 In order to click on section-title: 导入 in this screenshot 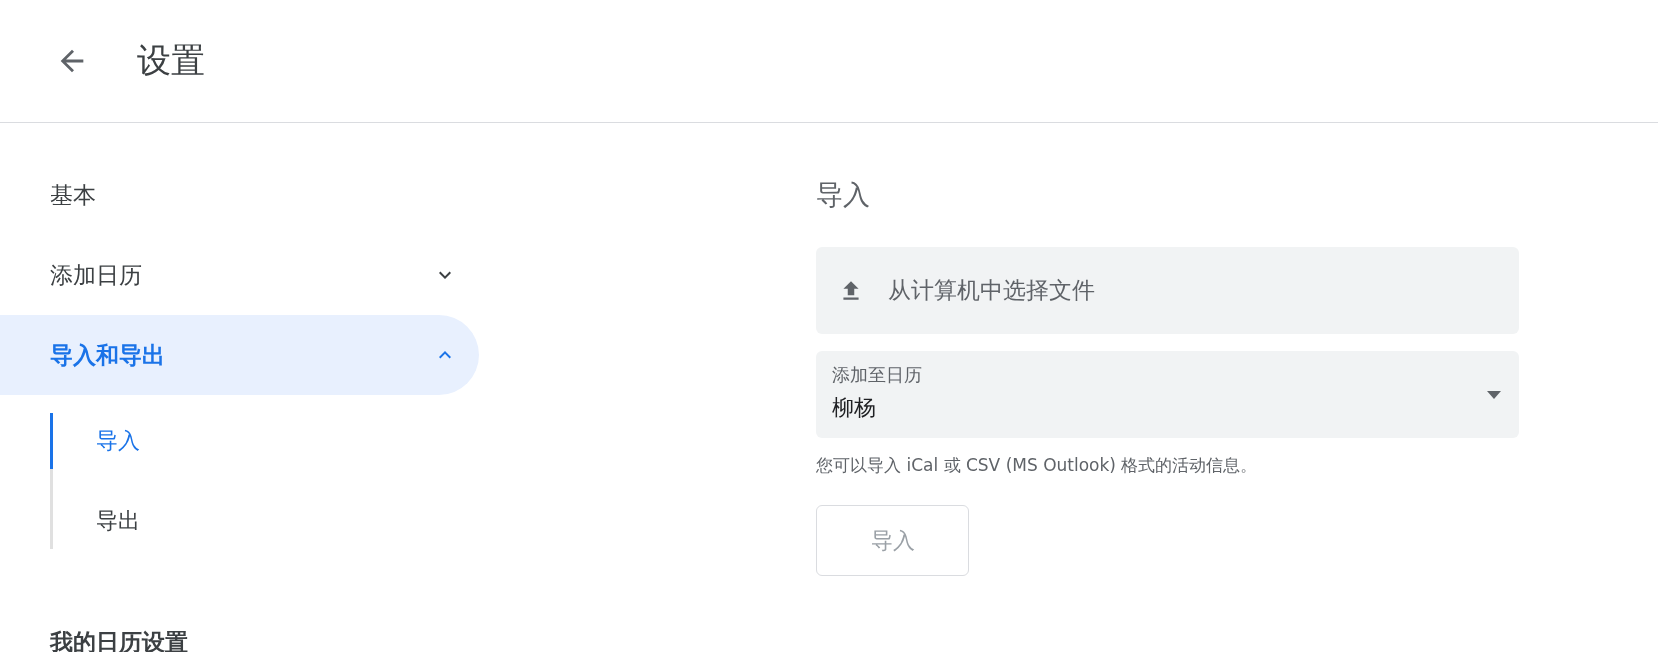, I will do `click(843, 194)`.